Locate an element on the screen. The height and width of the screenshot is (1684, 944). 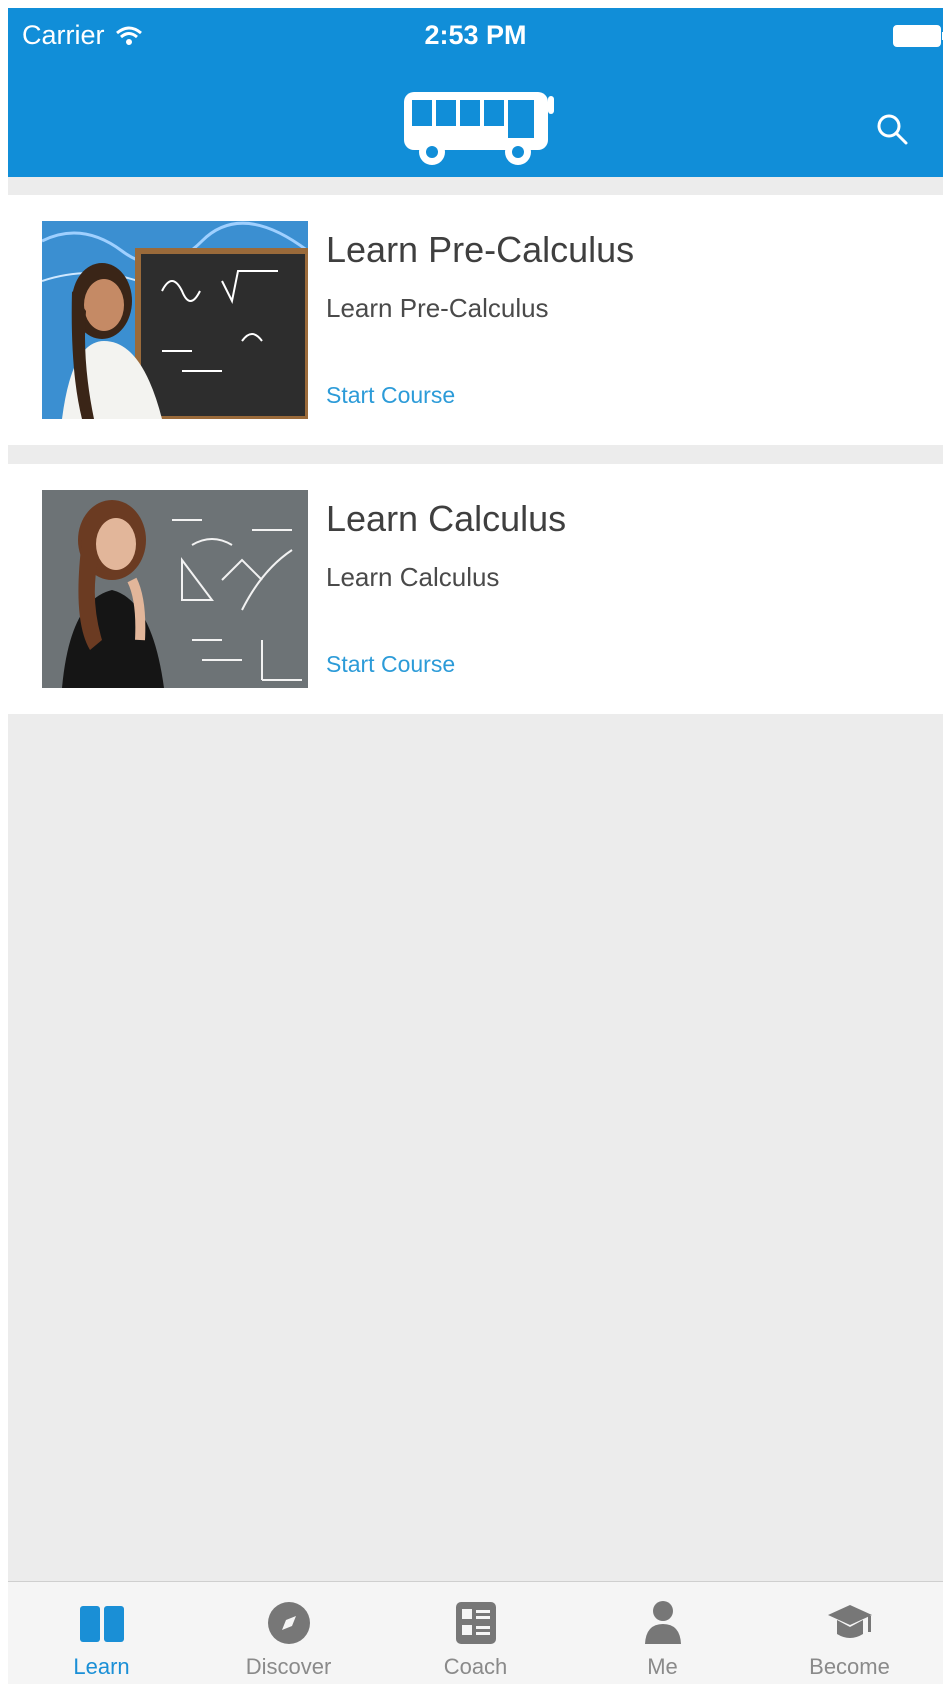
bus-icon is located at coordinates (479, 128).